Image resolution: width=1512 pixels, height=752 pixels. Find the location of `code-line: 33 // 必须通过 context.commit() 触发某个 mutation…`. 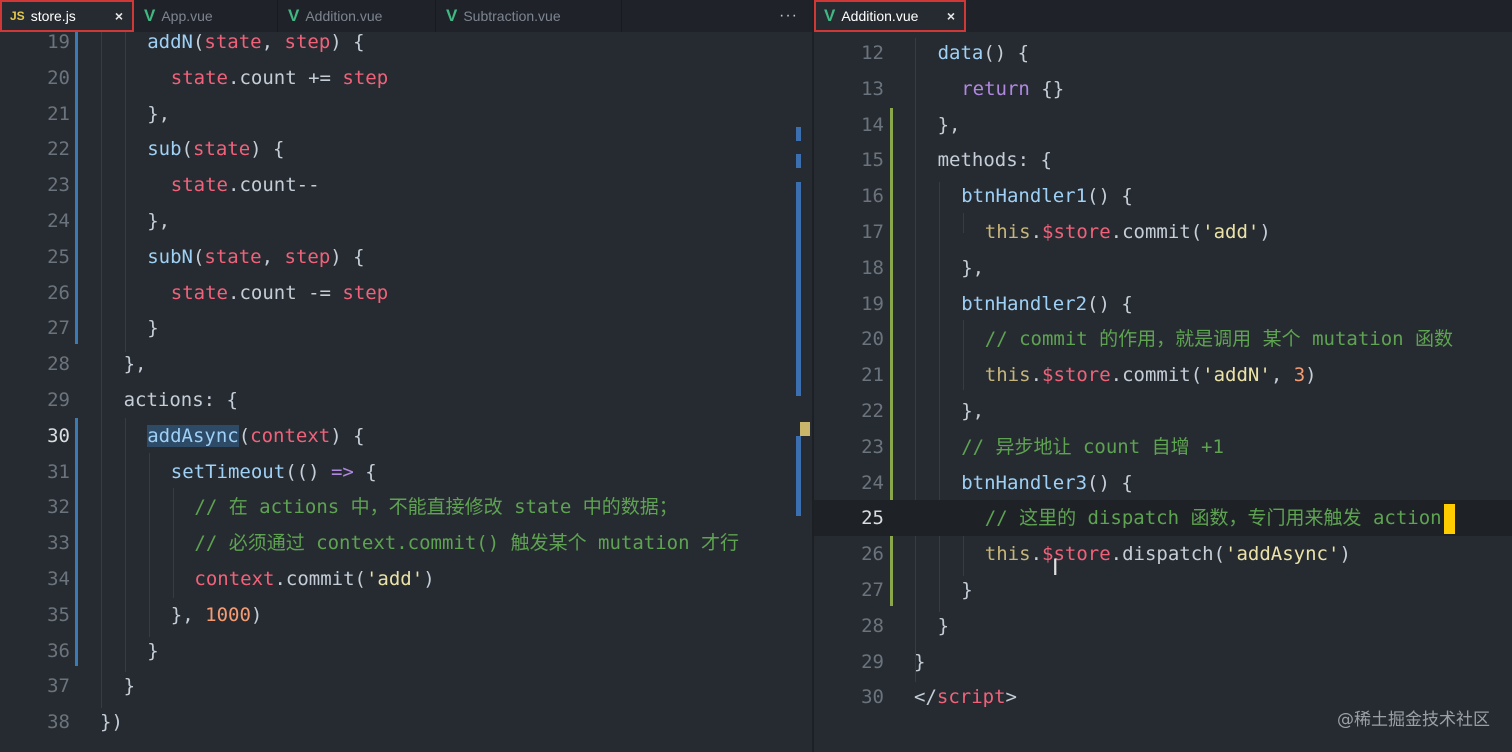

code-line: 33 // 必须通过 context.commit() 触发某个 mutation… is located at coordinates (406, 543).